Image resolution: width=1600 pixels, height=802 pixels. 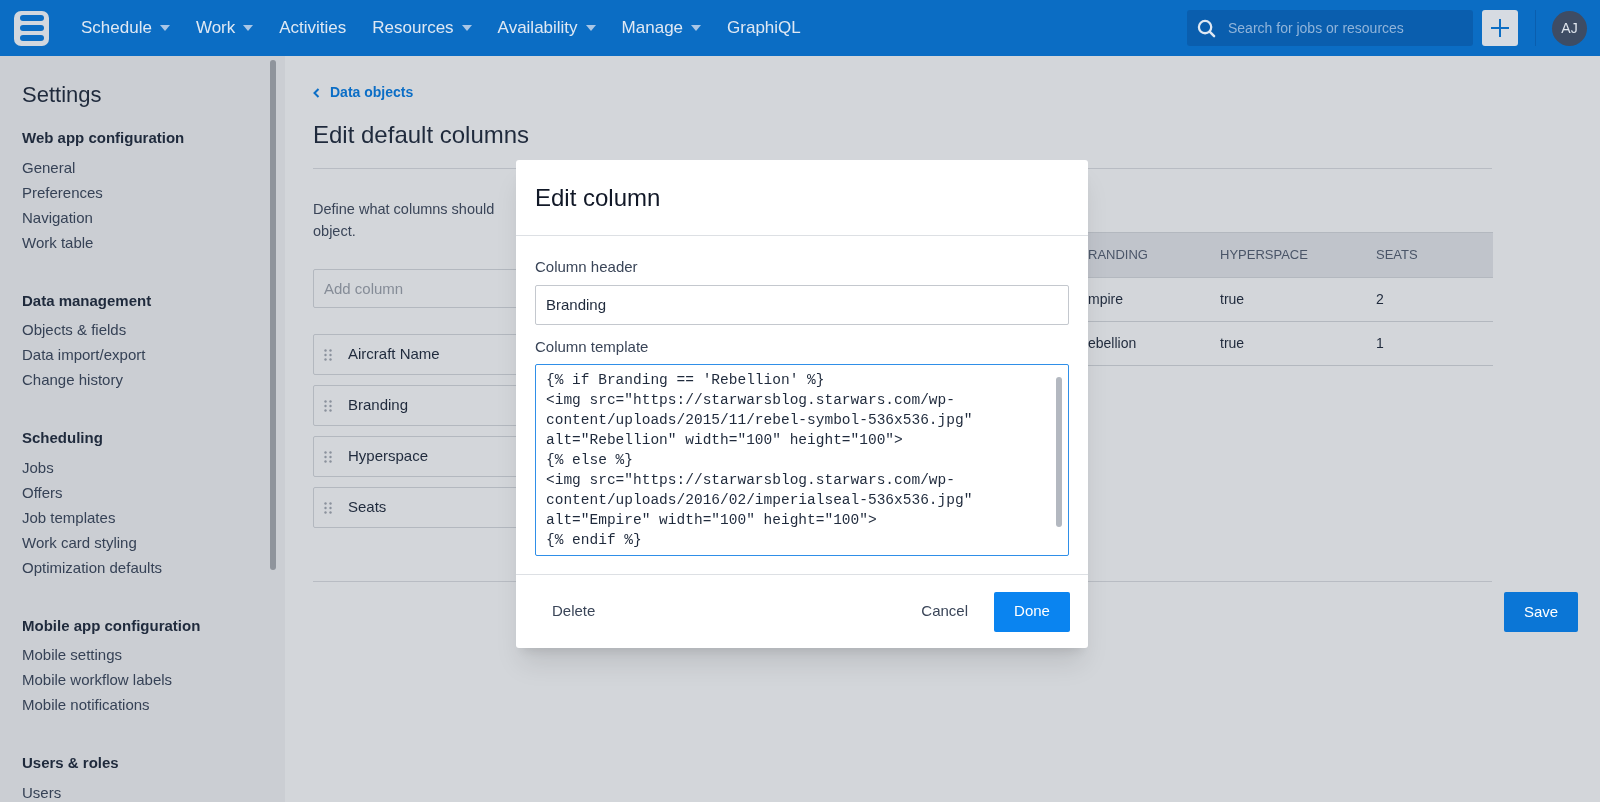 What do you see at coordinates (367, 507) in the screenshot?
I see `column-name: Seats` at bounding box center [367, 507].